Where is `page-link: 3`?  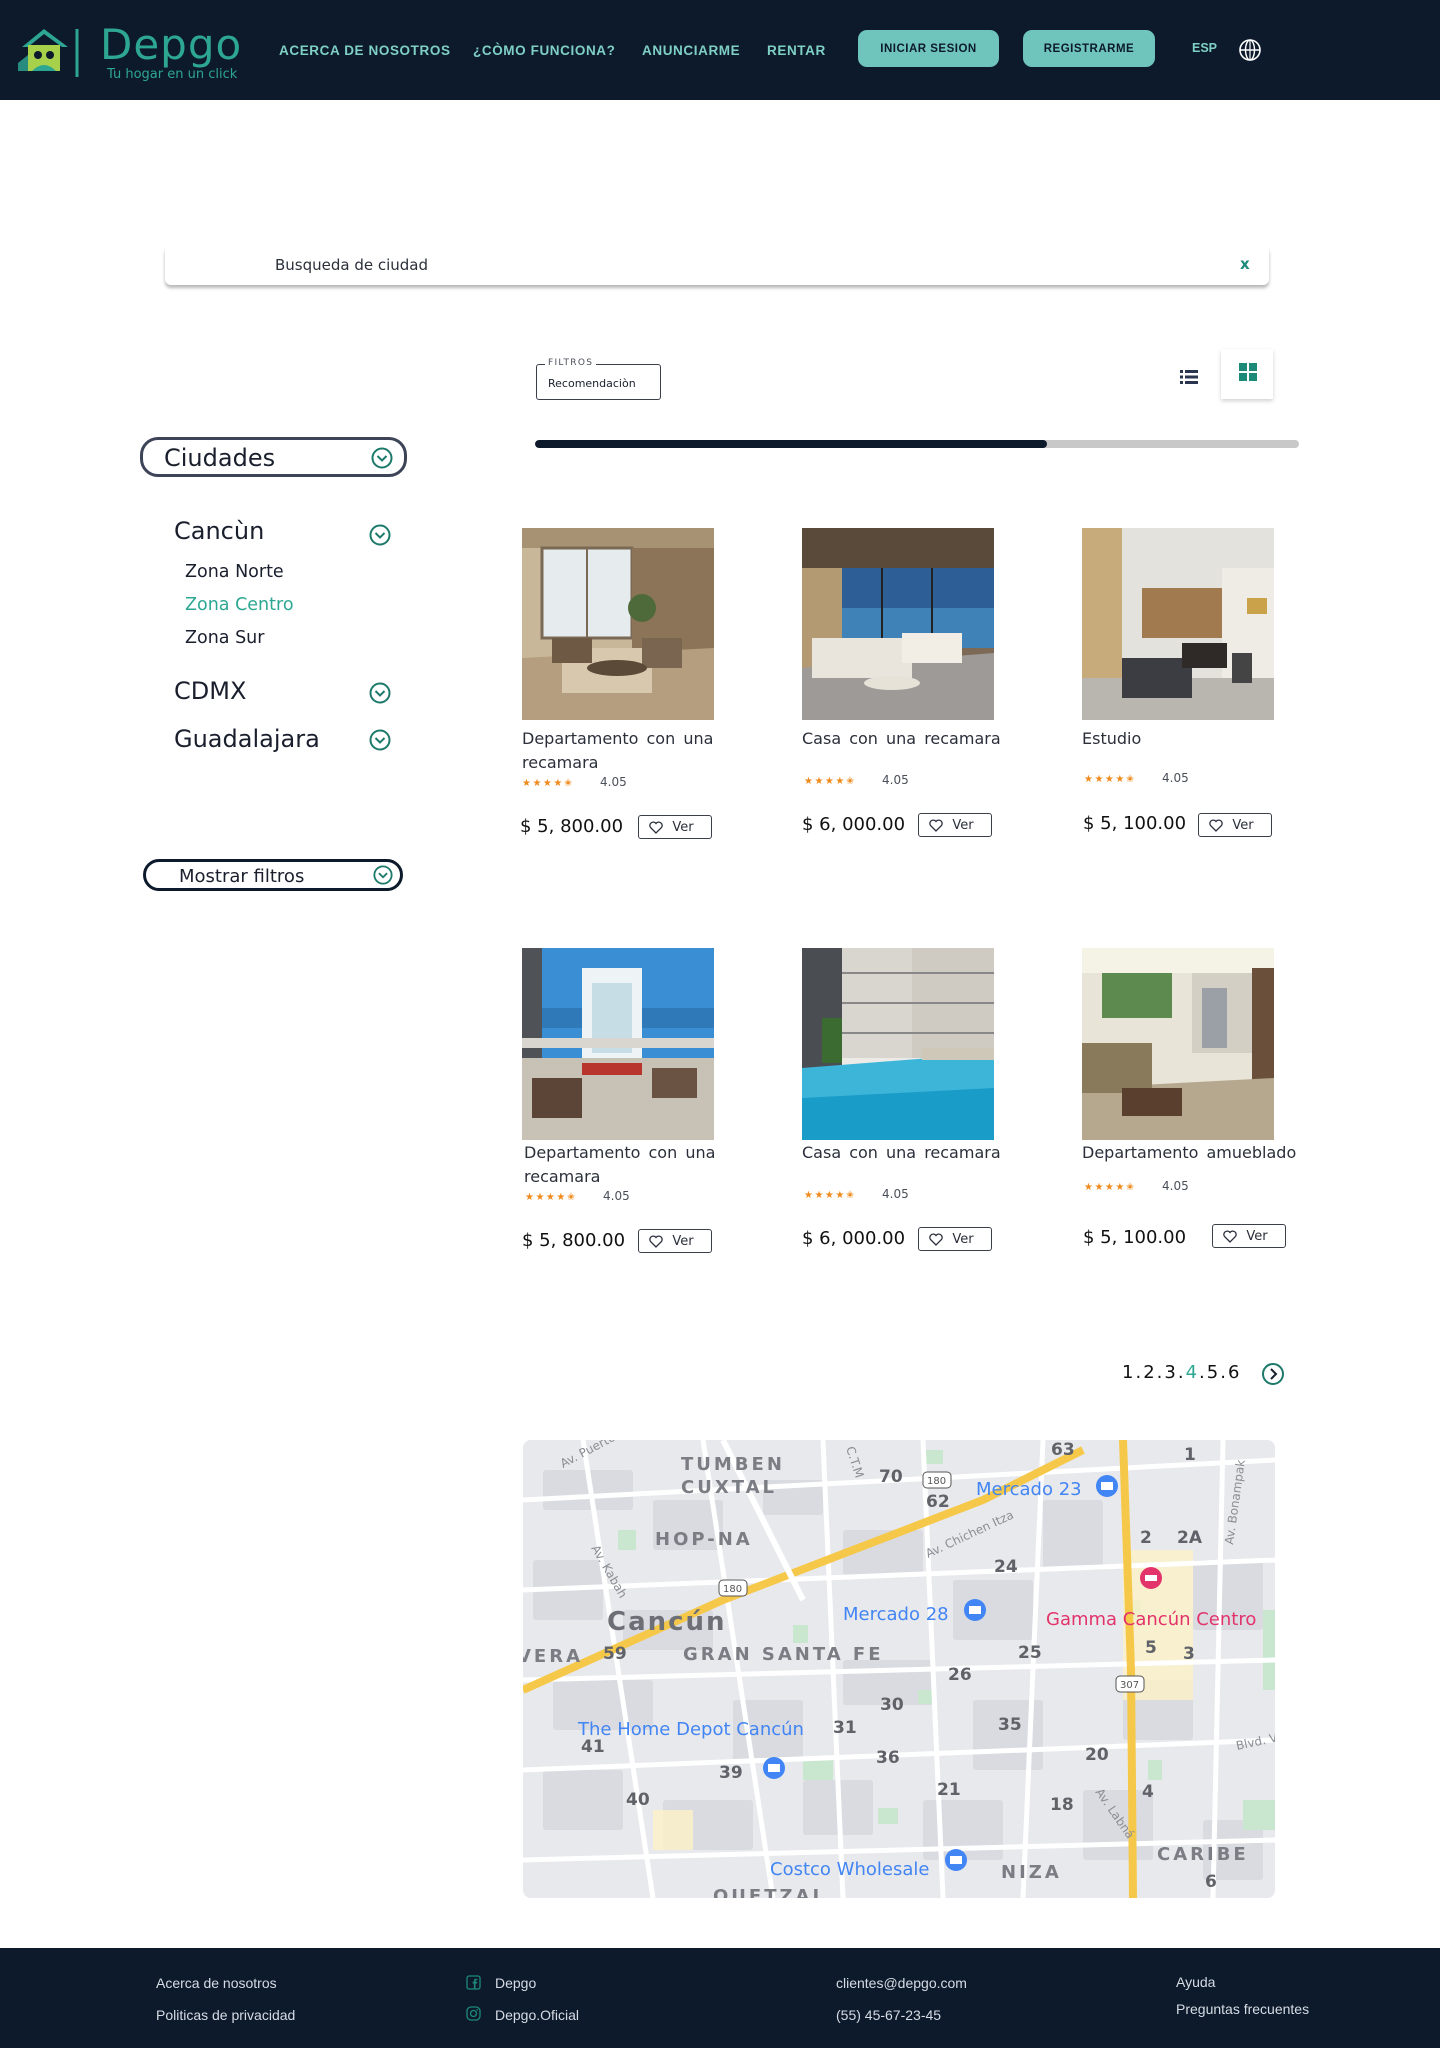
page-link: 3 is located at coordinates (1170, 1372).